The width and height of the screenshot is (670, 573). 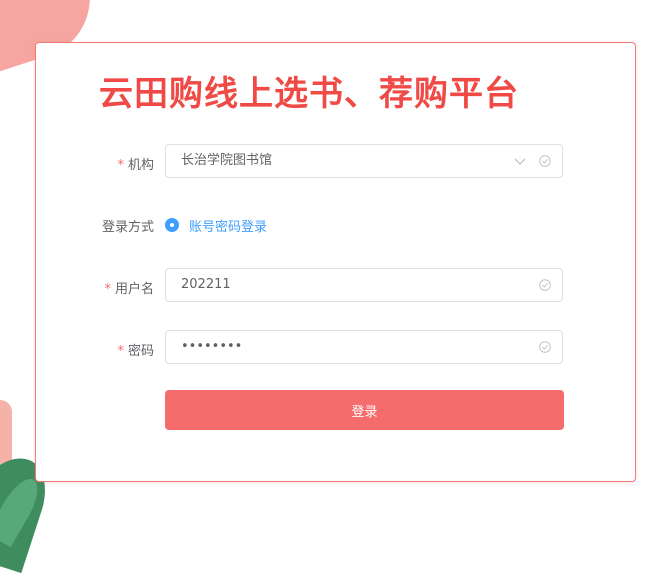 I want to click on password-row: * 密码 ••••••••, so click(x=335, y=348).